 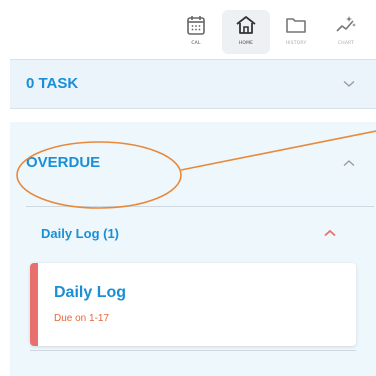 I want to click on nav-label-cal: CAL, so click(x=196, y=43).